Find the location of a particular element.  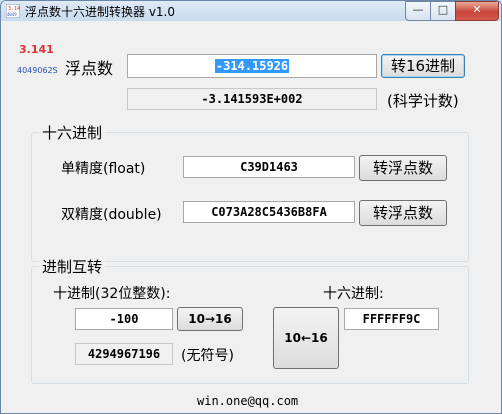

logo-image: 3.141 4049062S is located at coordinates (36, 63).